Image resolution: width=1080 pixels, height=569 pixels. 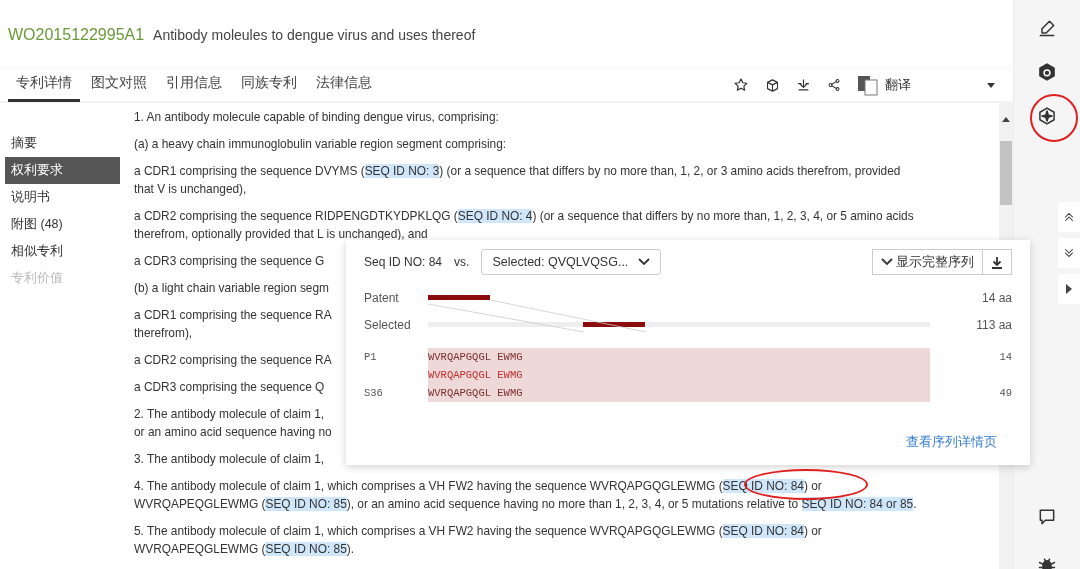 I want to click on claim-paragraph: 2. The antibody molecule of claim 1, or an amino acid sequence having no, so click(x=233, y=423).